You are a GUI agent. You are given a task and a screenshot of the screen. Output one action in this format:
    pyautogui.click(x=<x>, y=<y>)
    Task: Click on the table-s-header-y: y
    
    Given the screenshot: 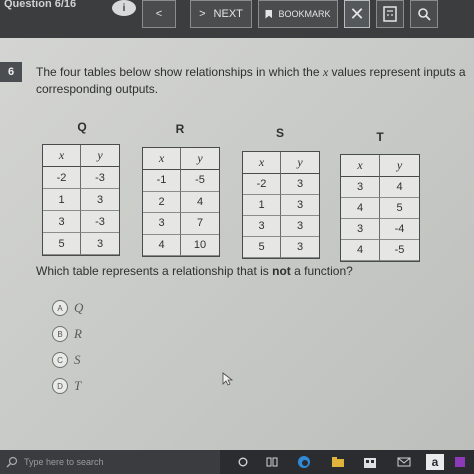 What is the action you would take?
    pyautogui.click(x=300, y=163)
    